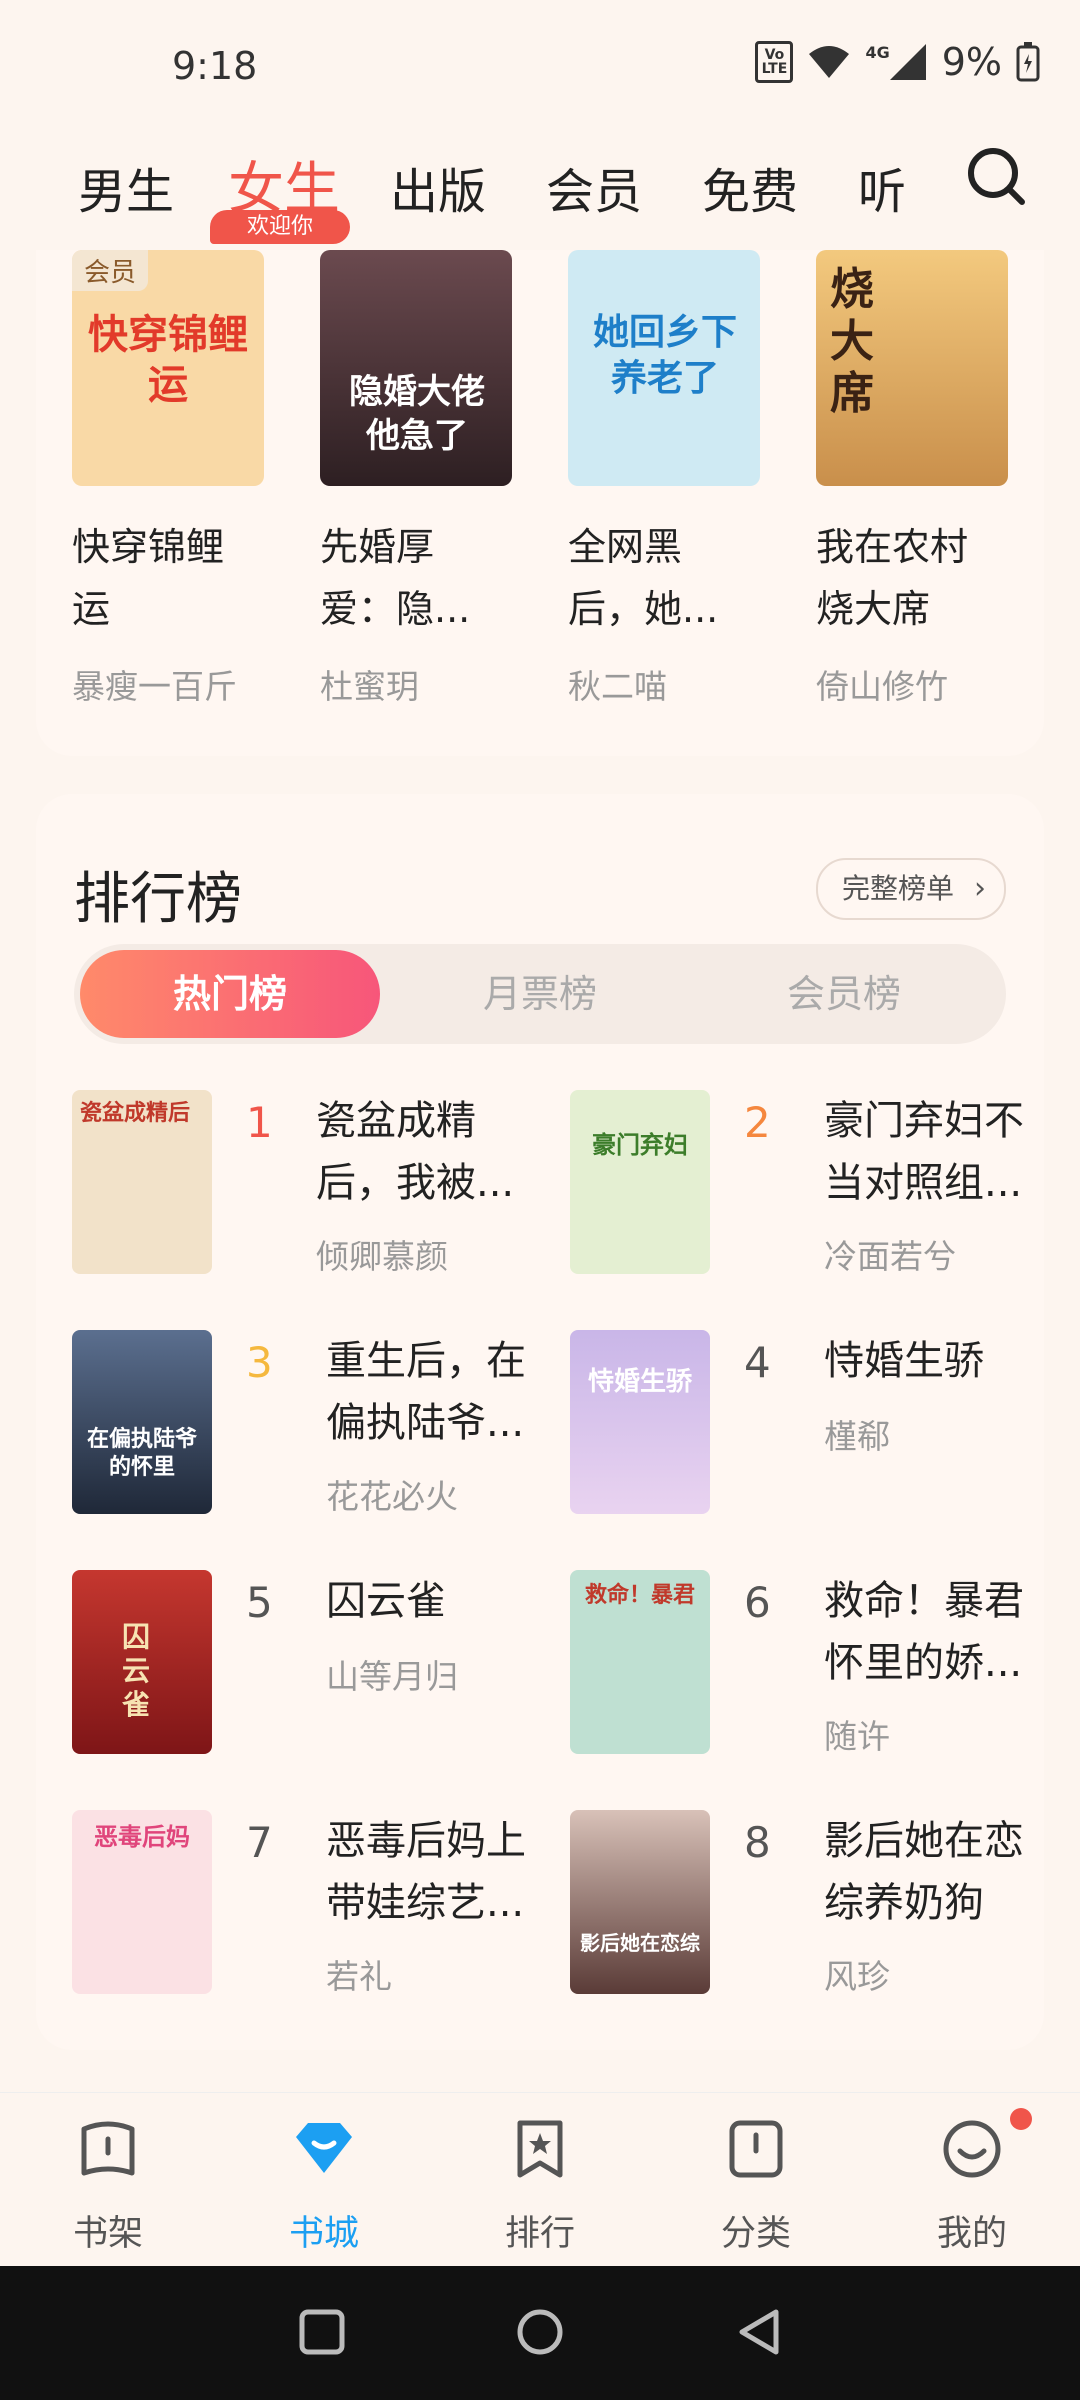 This screenshot has height=2400, width=1080. I want to click on nav-profile: 我的, so click(972, 2180).